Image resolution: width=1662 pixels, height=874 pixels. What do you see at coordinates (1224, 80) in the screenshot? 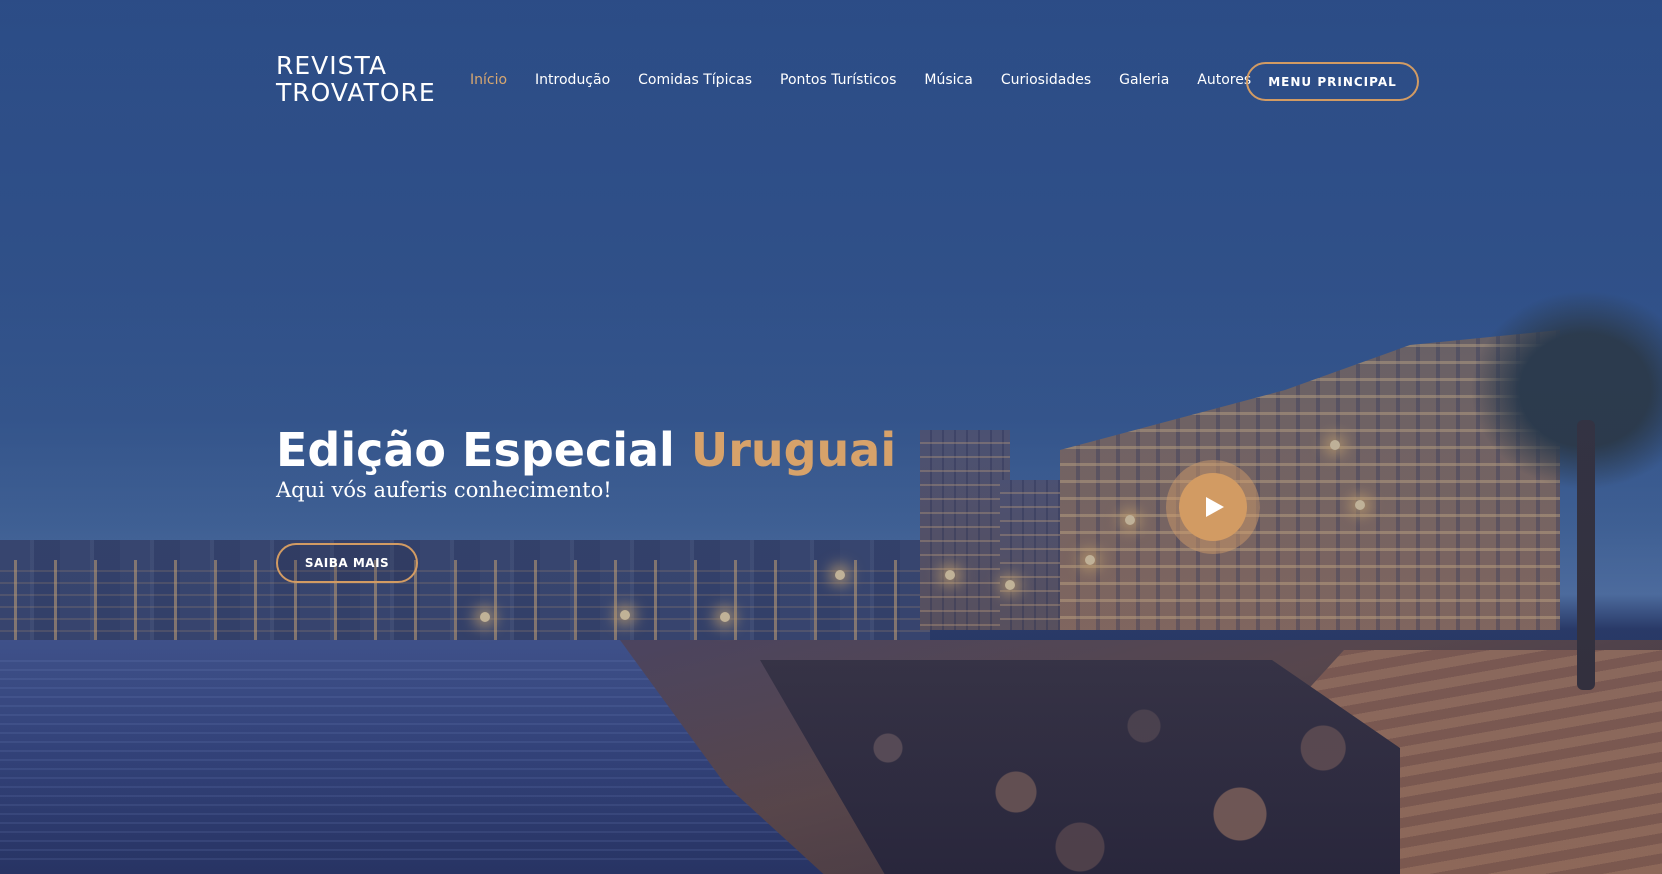
I see `nav-item-autores: Autores` at bounding box center [1224, 80].